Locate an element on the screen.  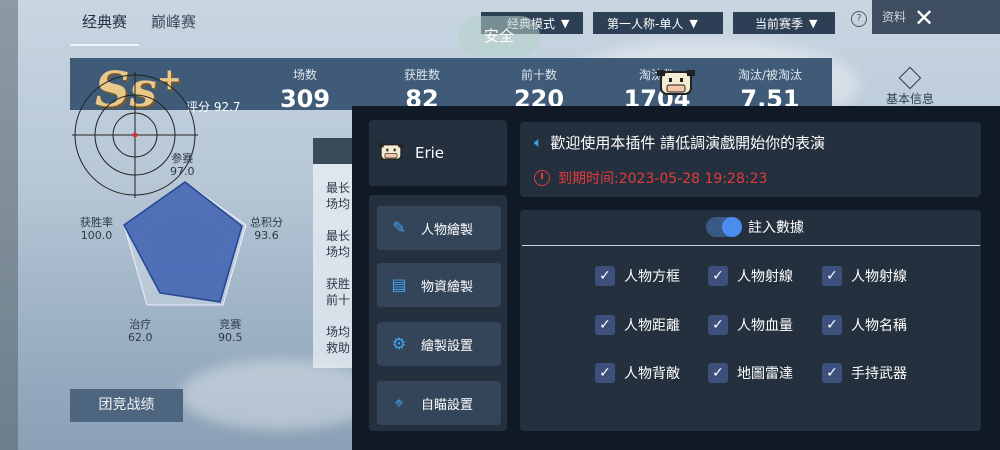
stat-matches: 场数 309 is located at coordinates (305, 89).